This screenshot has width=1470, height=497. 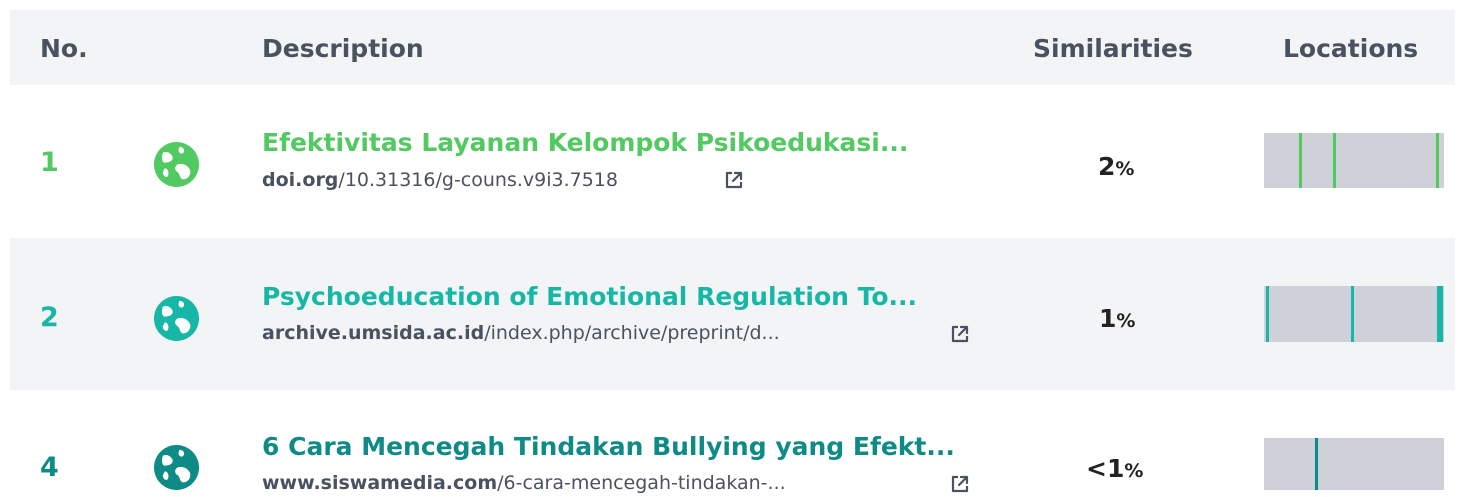 What do you see at coordinates (478, 180) in the screenshot?
I see `url-path: /10.31316/g-couns.v9i3.7518` at bounding box center [478, 180].